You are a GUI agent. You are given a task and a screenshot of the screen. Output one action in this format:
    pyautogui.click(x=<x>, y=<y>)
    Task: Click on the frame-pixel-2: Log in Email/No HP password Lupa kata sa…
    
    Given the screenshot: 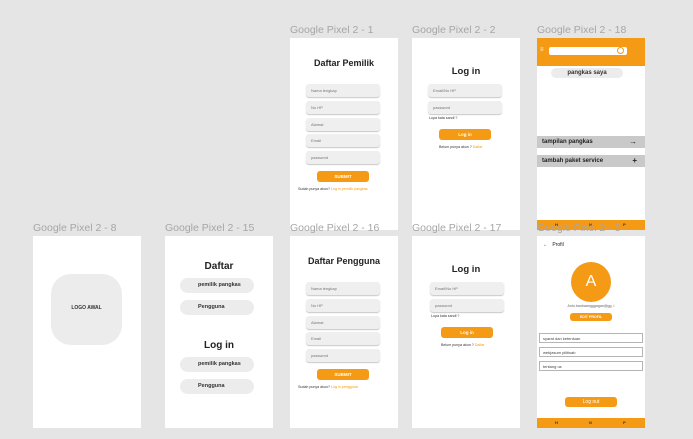 What is the action you would take?
    pyautogui.click(x=466, y=134)
    